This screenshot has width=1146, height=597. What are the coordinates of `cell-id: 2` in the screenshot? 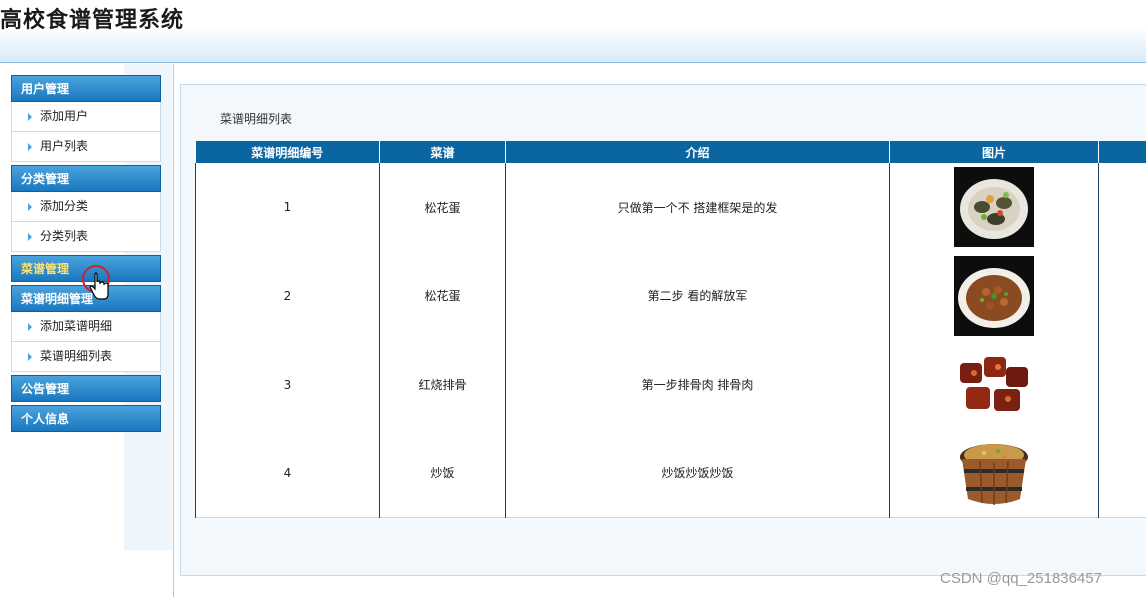 It's located at (287, 296).